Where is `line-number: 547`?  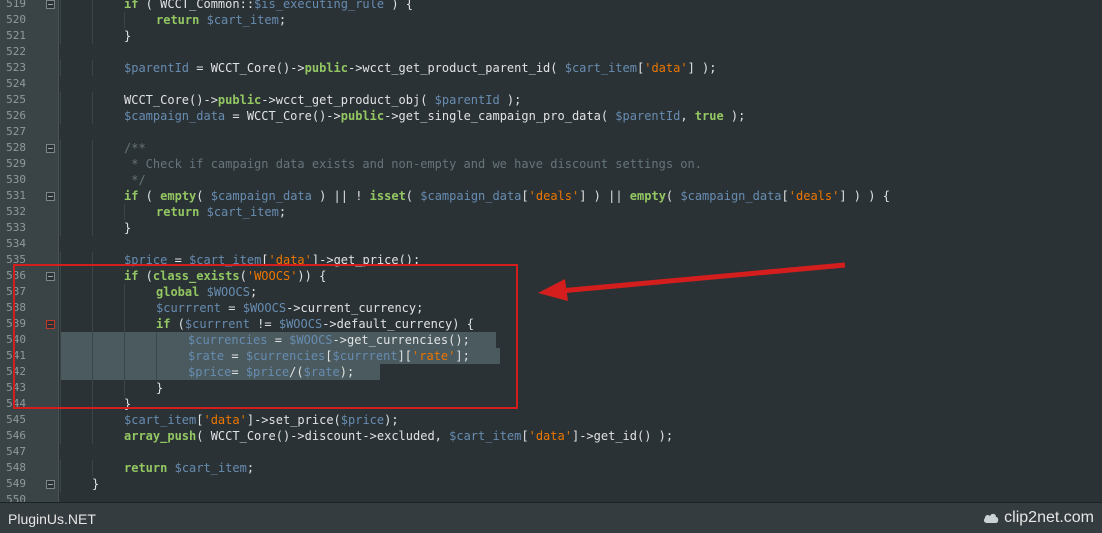
line-number: 547 is located at coordinates (16, 451).